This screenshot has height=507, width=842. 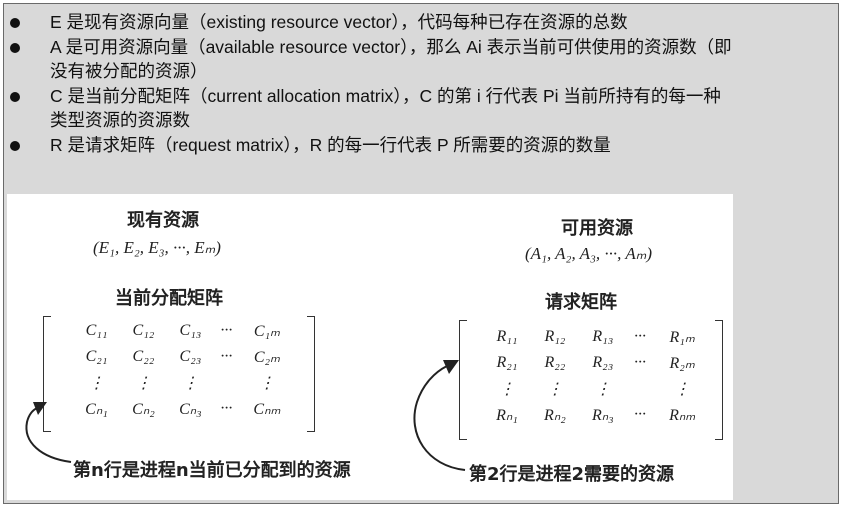 I want to click on available-resource-vector: (A₁, A₂, A₃, ···, Aₘ), so click(x=589, y=253).